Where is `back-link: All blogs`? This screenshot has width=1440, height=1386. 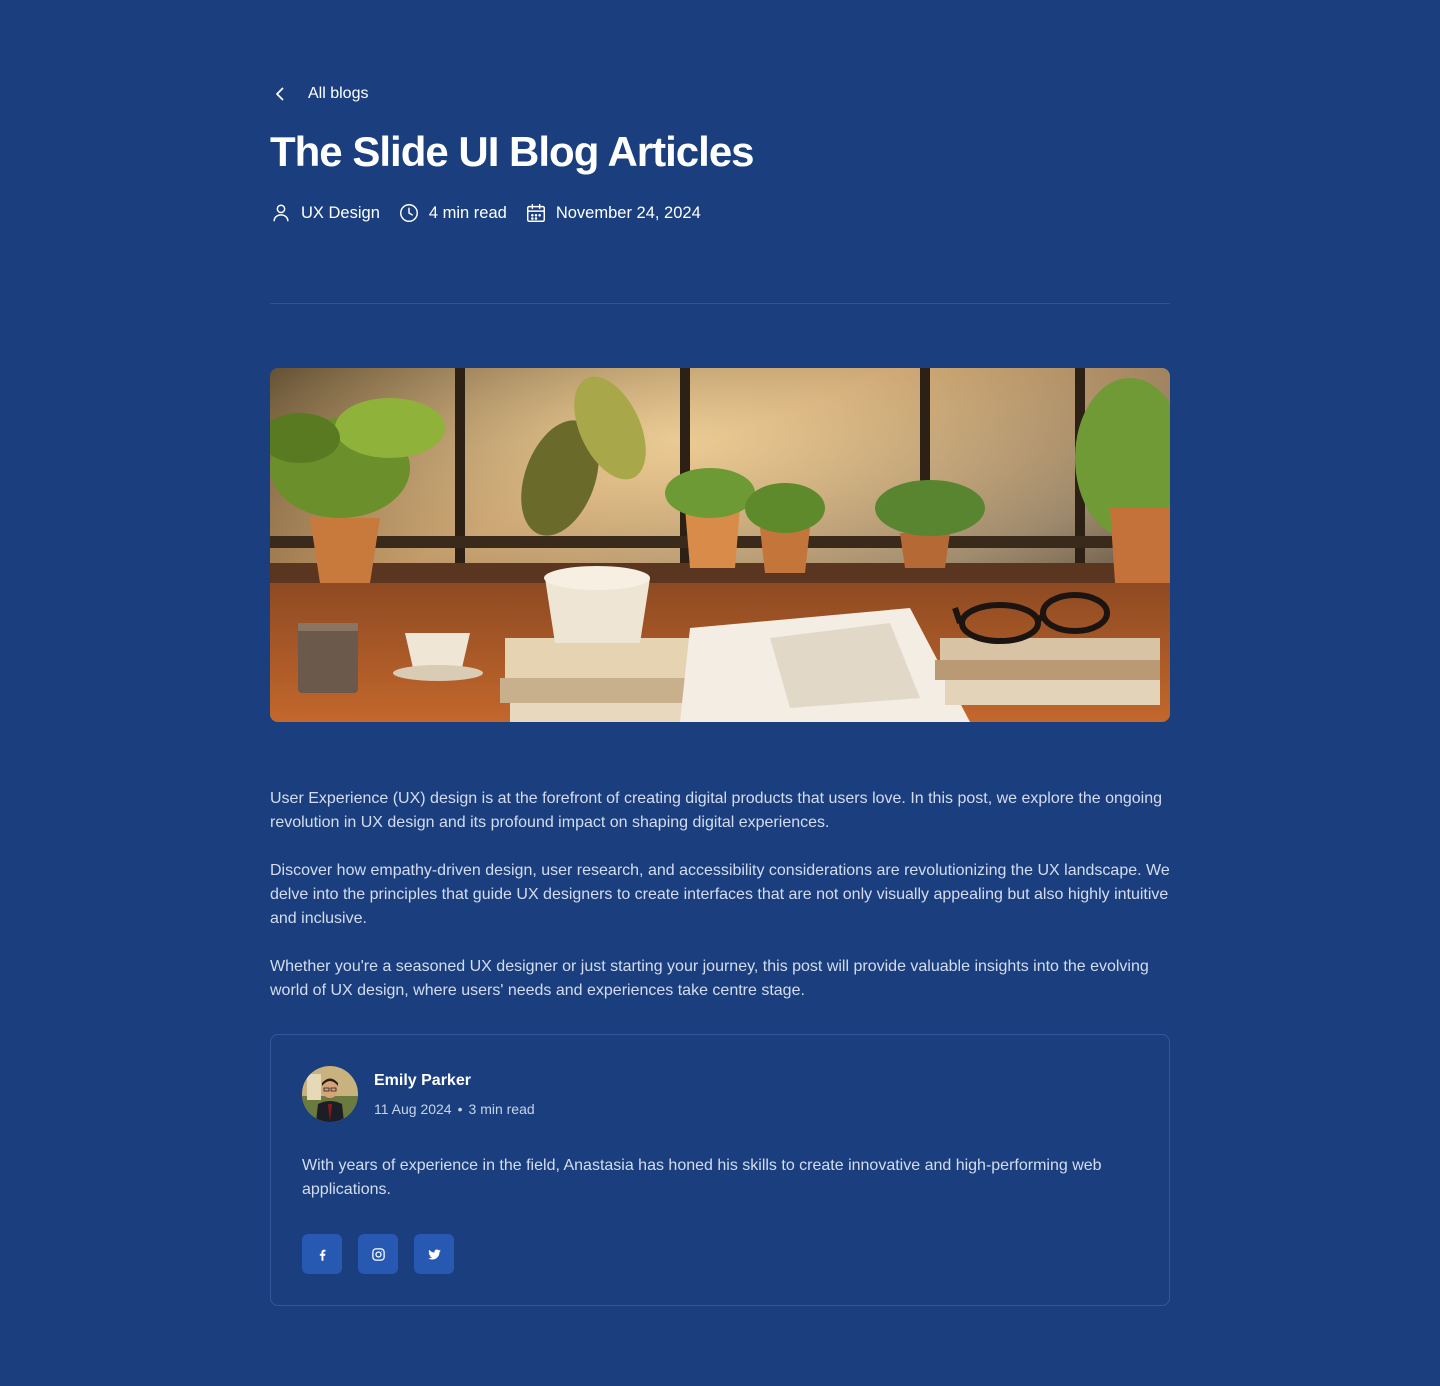 back-link: All blogs is located at coordinates (319, 94).